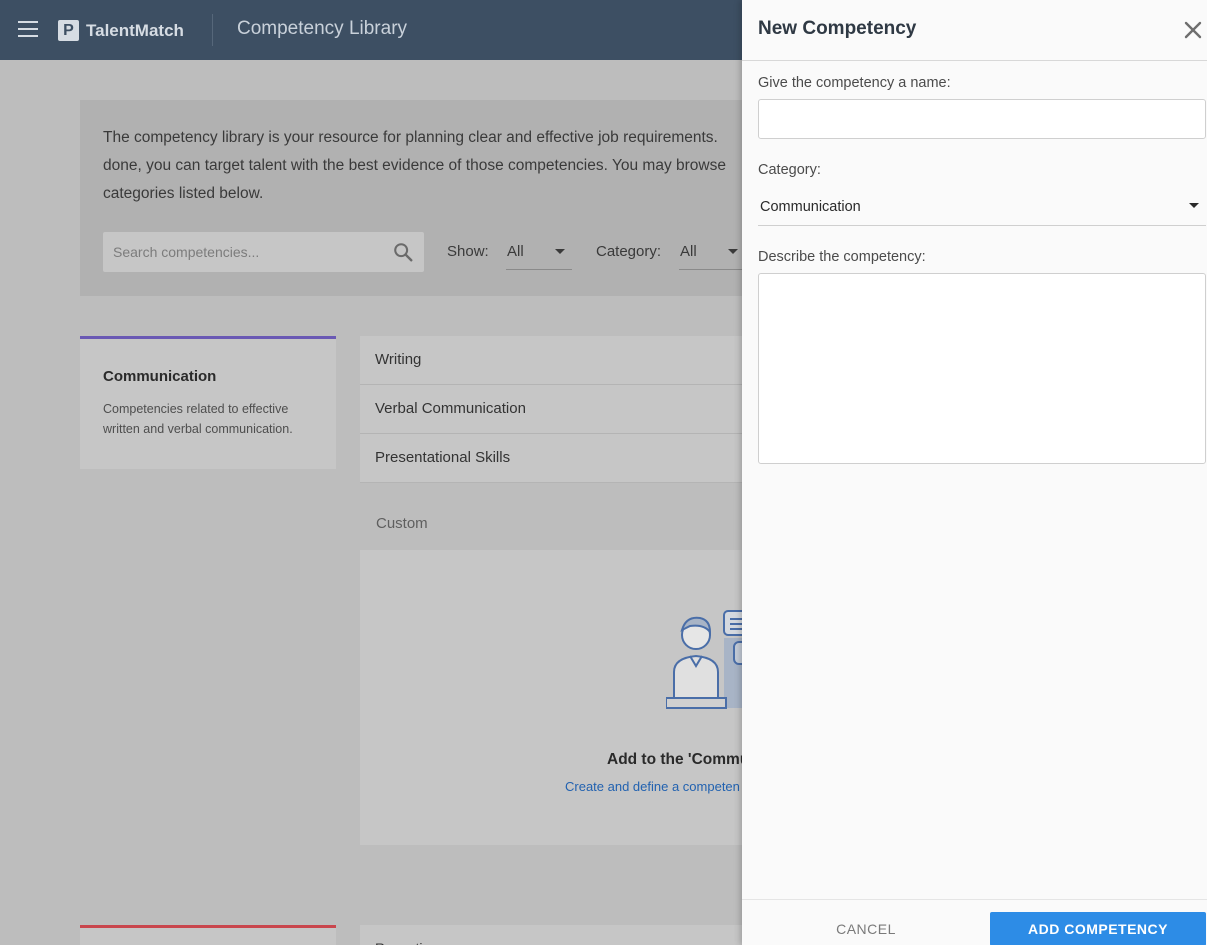 The height and width of the screenshot is (945, 1207). Describe the element at coordinates (854, 83) in the screenshot. I see `name-field-label: Give the competency a name:` at that location.